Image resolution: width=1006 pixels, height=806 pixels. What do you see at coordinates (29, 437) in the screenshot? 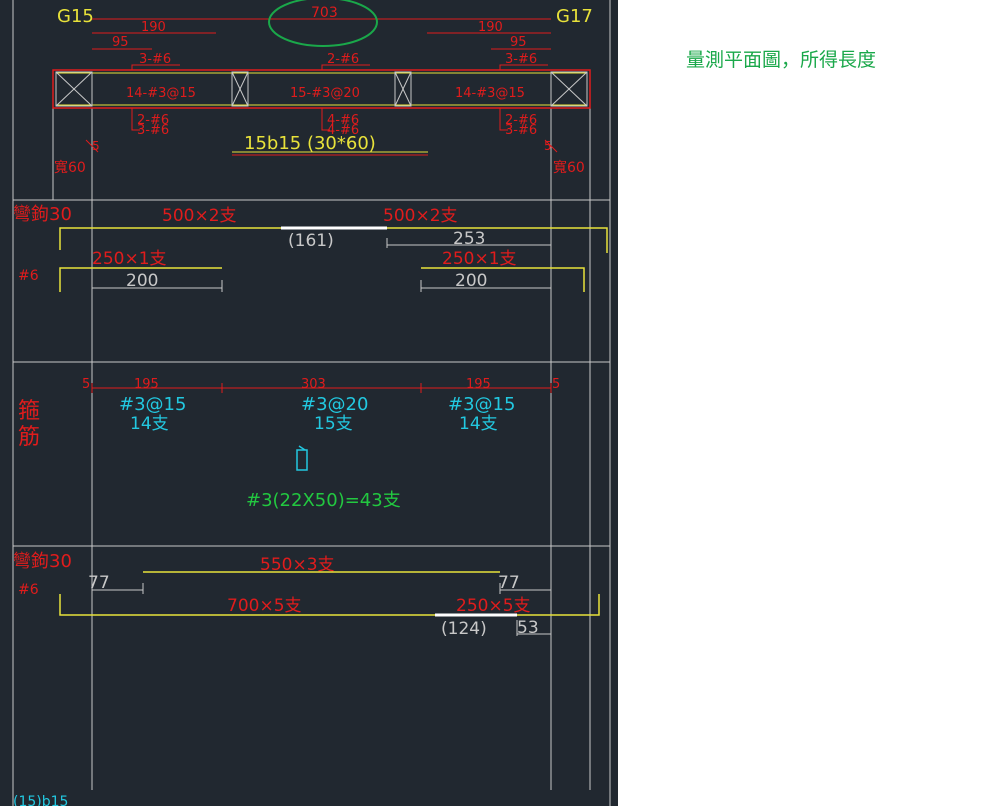
I see `section-stirrups-label-2: 筋` at bounding box center [29, 437].